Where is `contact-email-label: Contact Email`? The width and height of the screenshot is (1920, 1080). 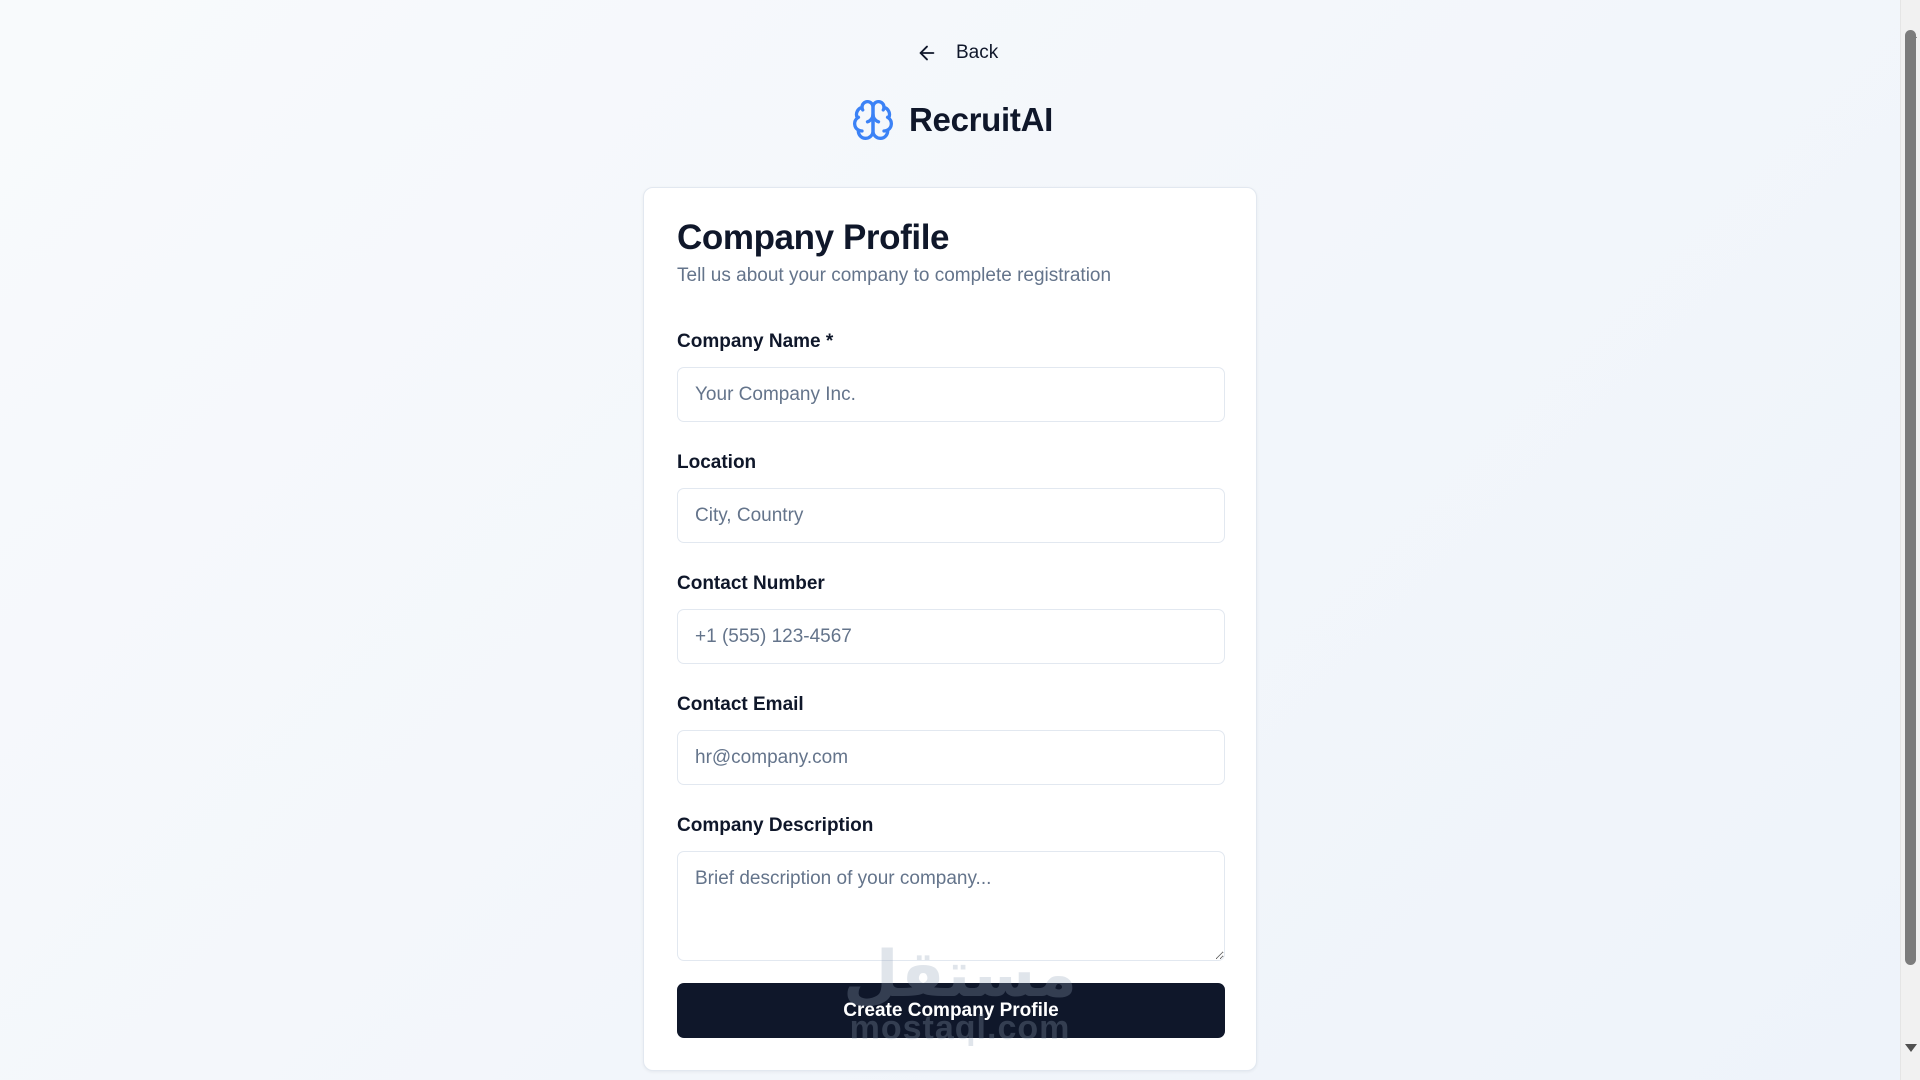 contact-email-label: Contact Email is located at coordinates (740, 704).